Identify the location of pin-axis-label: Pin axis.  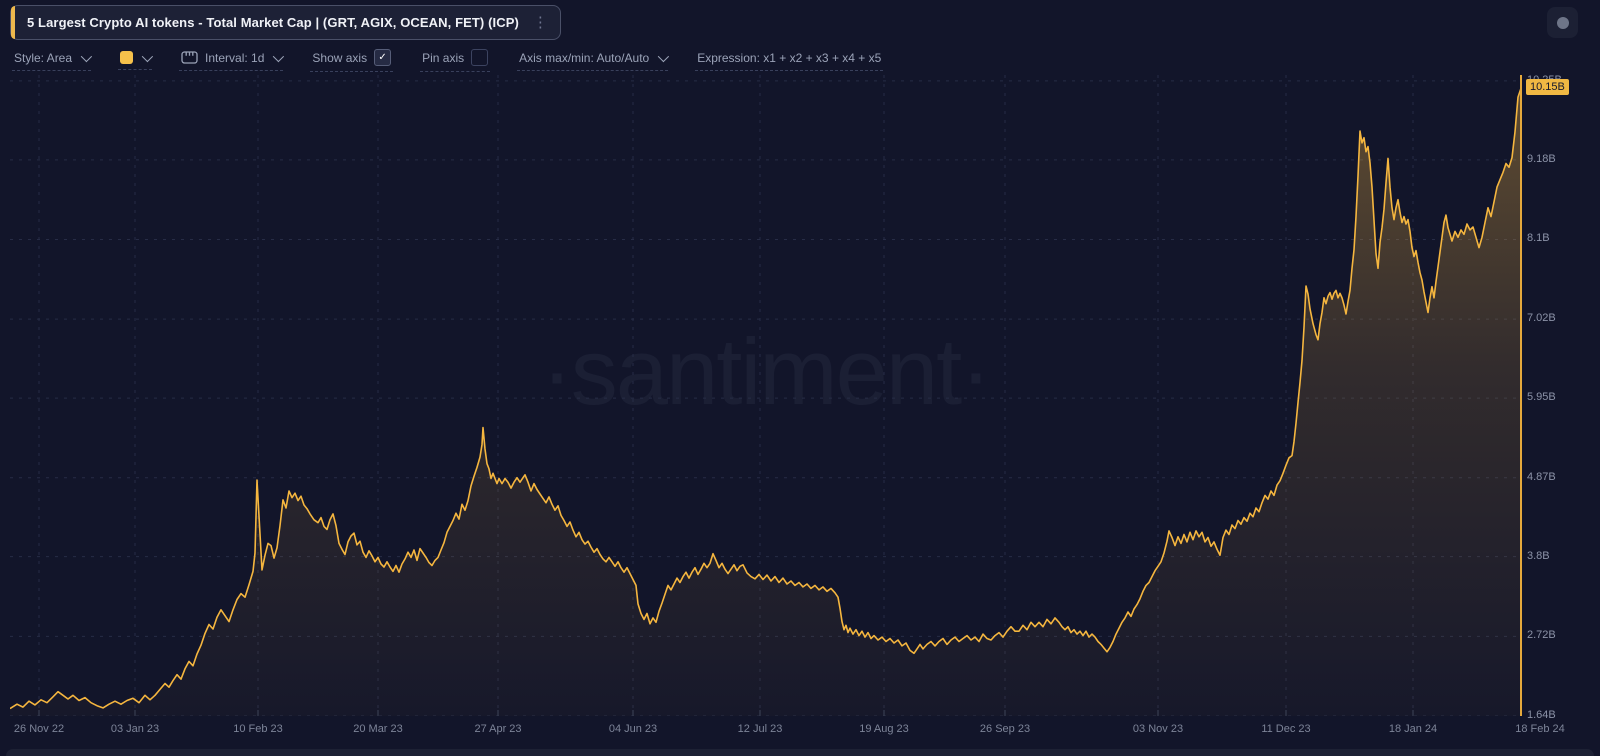
(443, 57).